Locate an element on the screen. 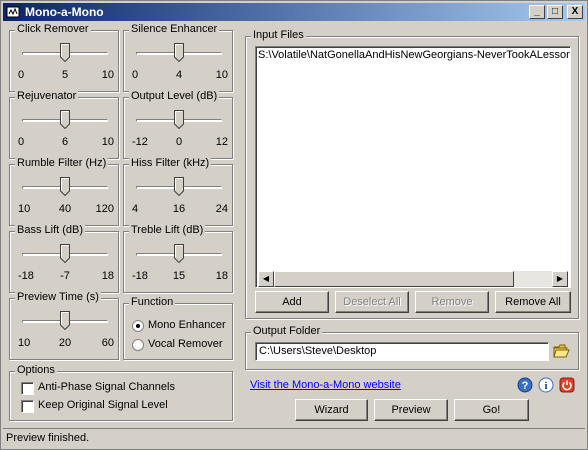 The width and height of the screenshot is (588, 450). title-bar: Mono-a-Mono _ □ X is located at coordinates (294, 12).